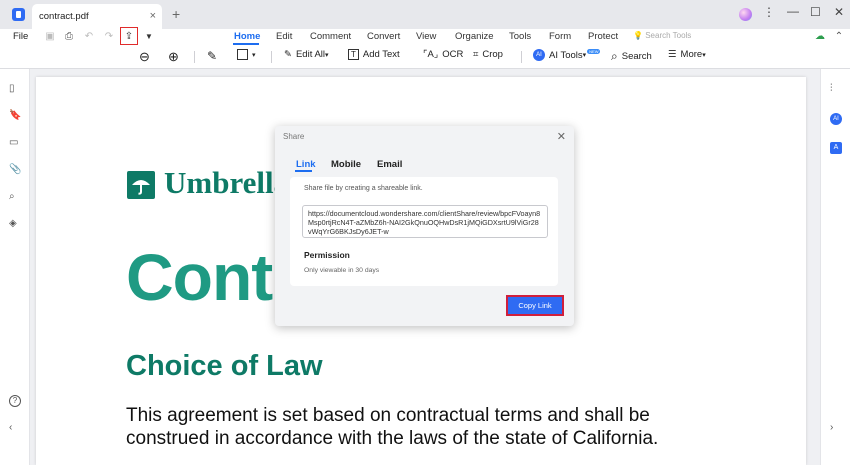 The image size is (850, 465). I want to click on tab-comment: Comment, so click(330, 36).